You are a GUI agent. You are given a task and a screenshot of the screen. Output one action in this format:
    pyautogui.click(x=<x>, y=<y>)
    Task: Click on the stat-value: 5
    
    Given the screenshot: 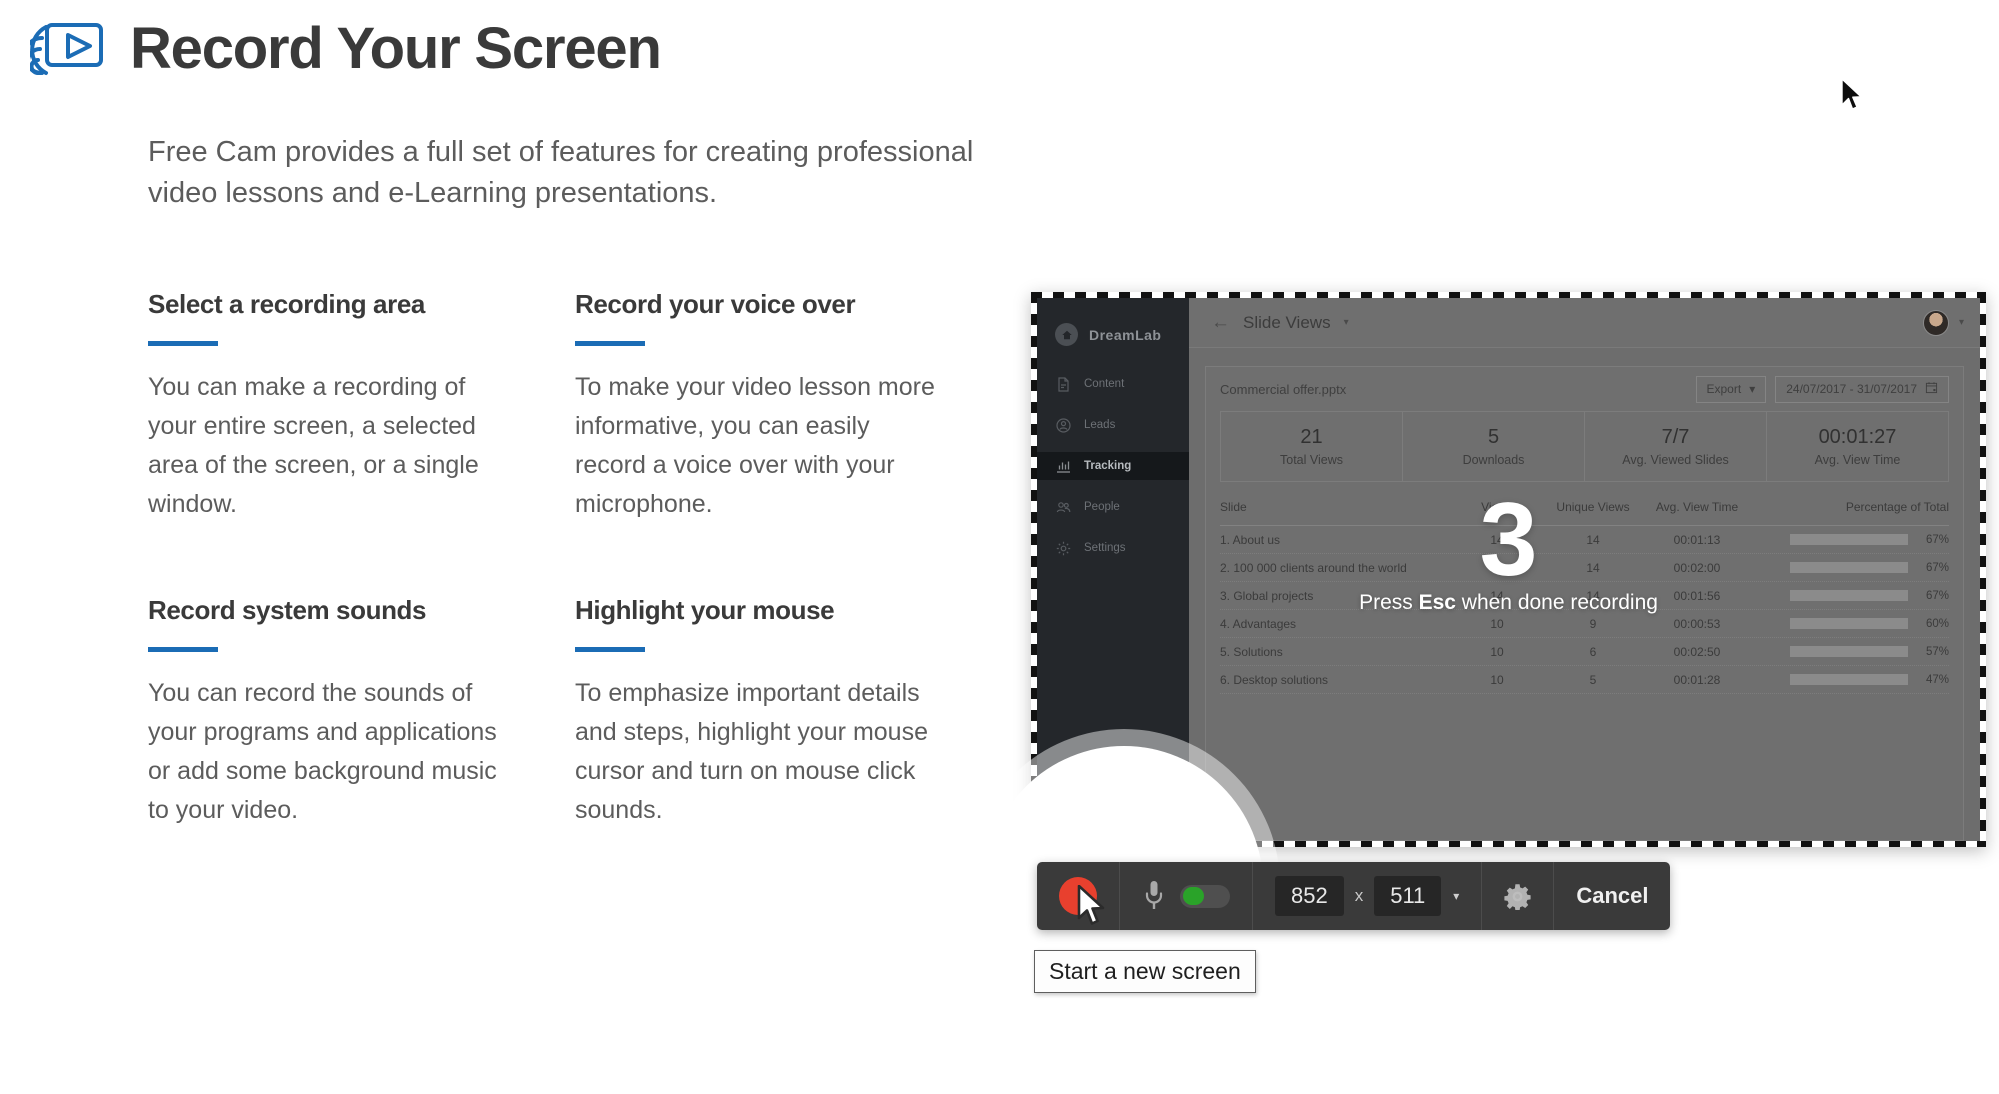 What is the action you would take?
    pyautogui.click(x=1493, y=437)
    